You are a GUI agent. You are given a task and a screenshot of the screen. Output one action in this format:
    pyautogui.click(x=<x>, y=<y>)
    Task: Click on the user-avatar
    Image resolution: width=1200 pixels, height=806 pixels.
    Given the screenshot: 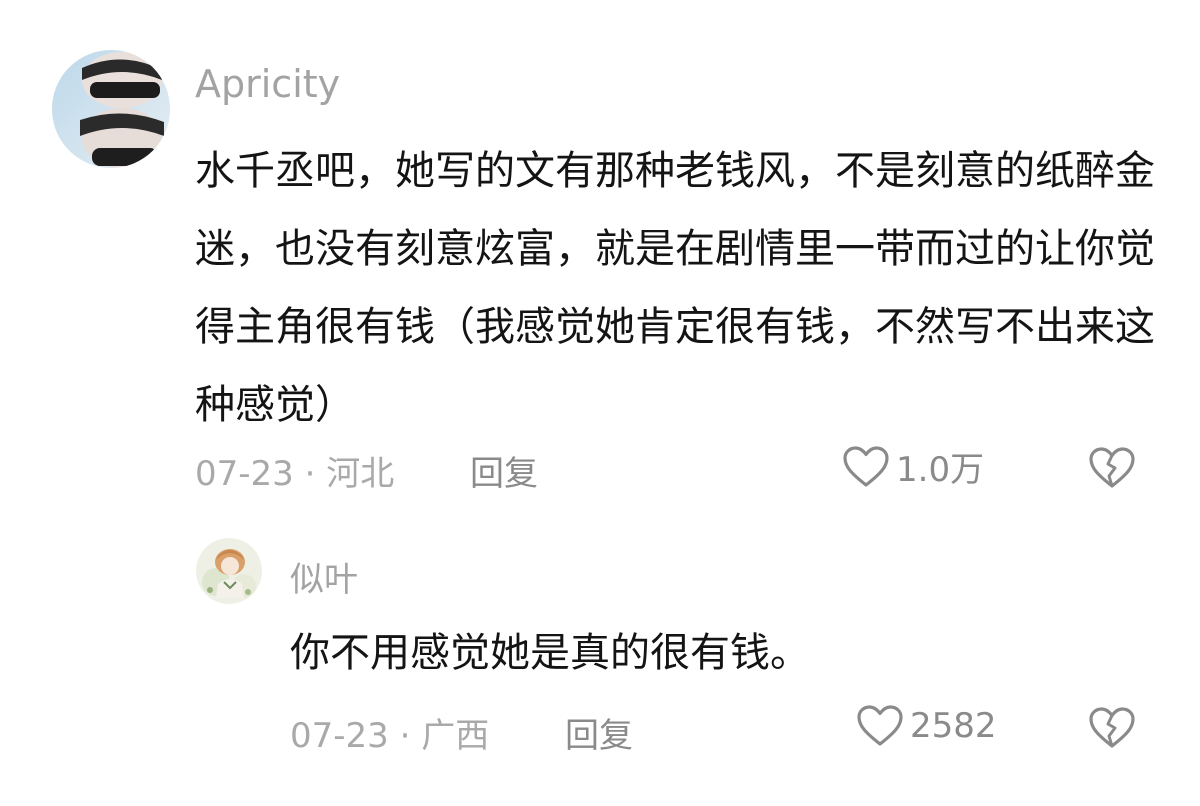 What is the action you would take?
    pyautogui.click(x=111, y=109)
    